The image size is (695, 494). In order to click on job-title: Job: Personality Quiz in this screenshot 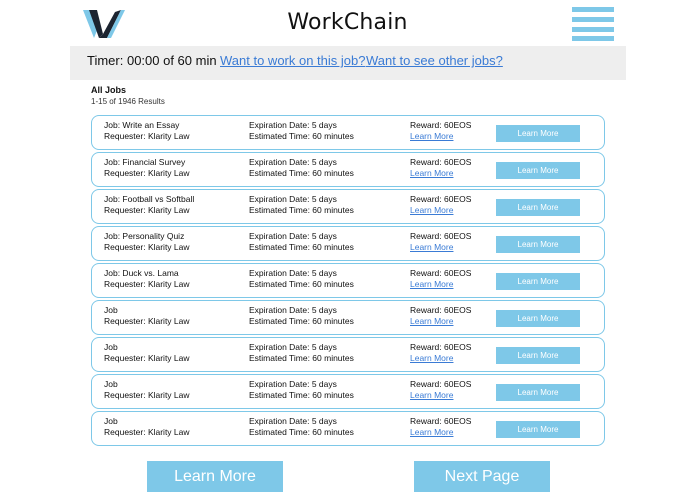, I will do `click(144, 236)`.